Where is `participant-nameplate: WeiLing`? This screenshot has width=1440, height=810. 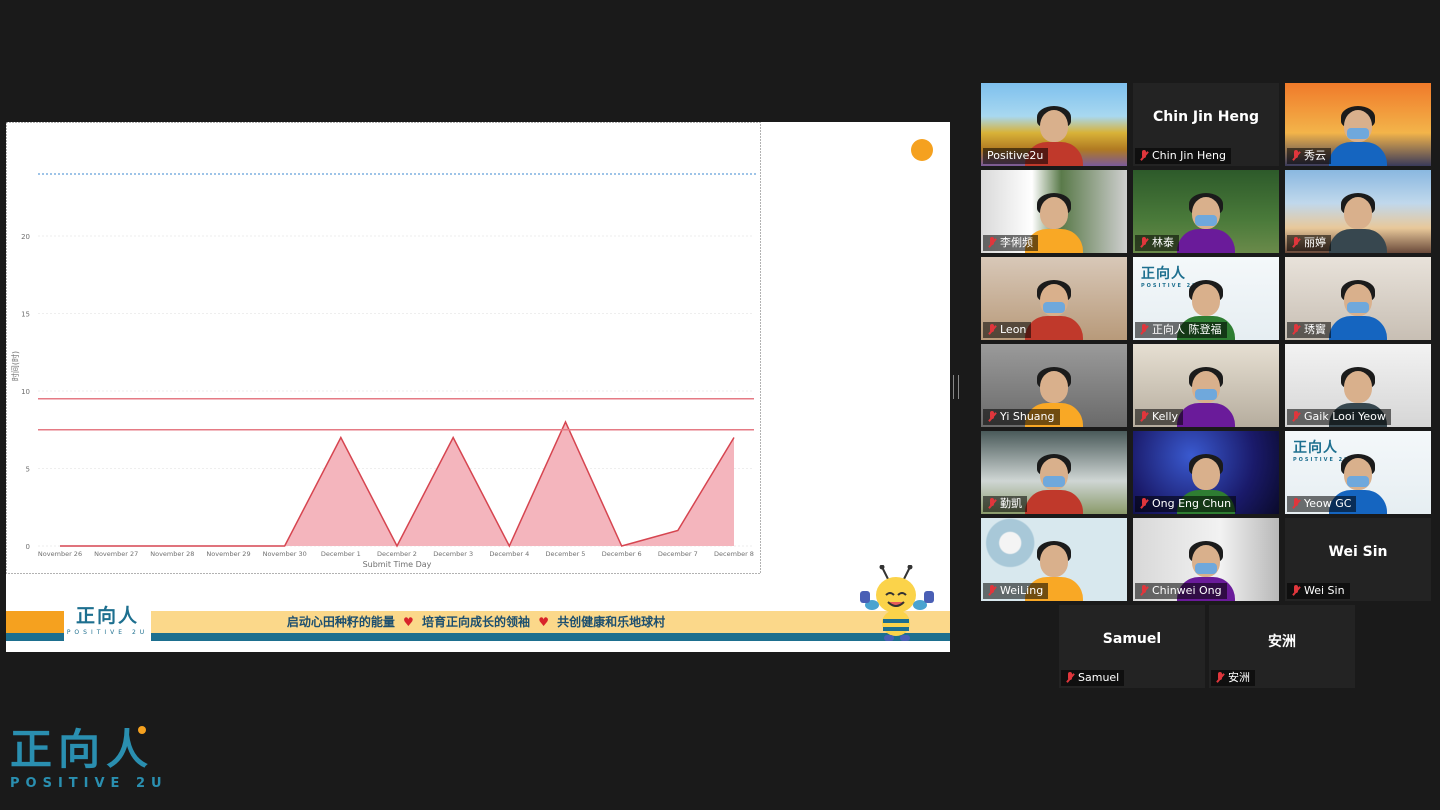
participant-nameplate: WeiLing is located at coordinates (1016, 591).